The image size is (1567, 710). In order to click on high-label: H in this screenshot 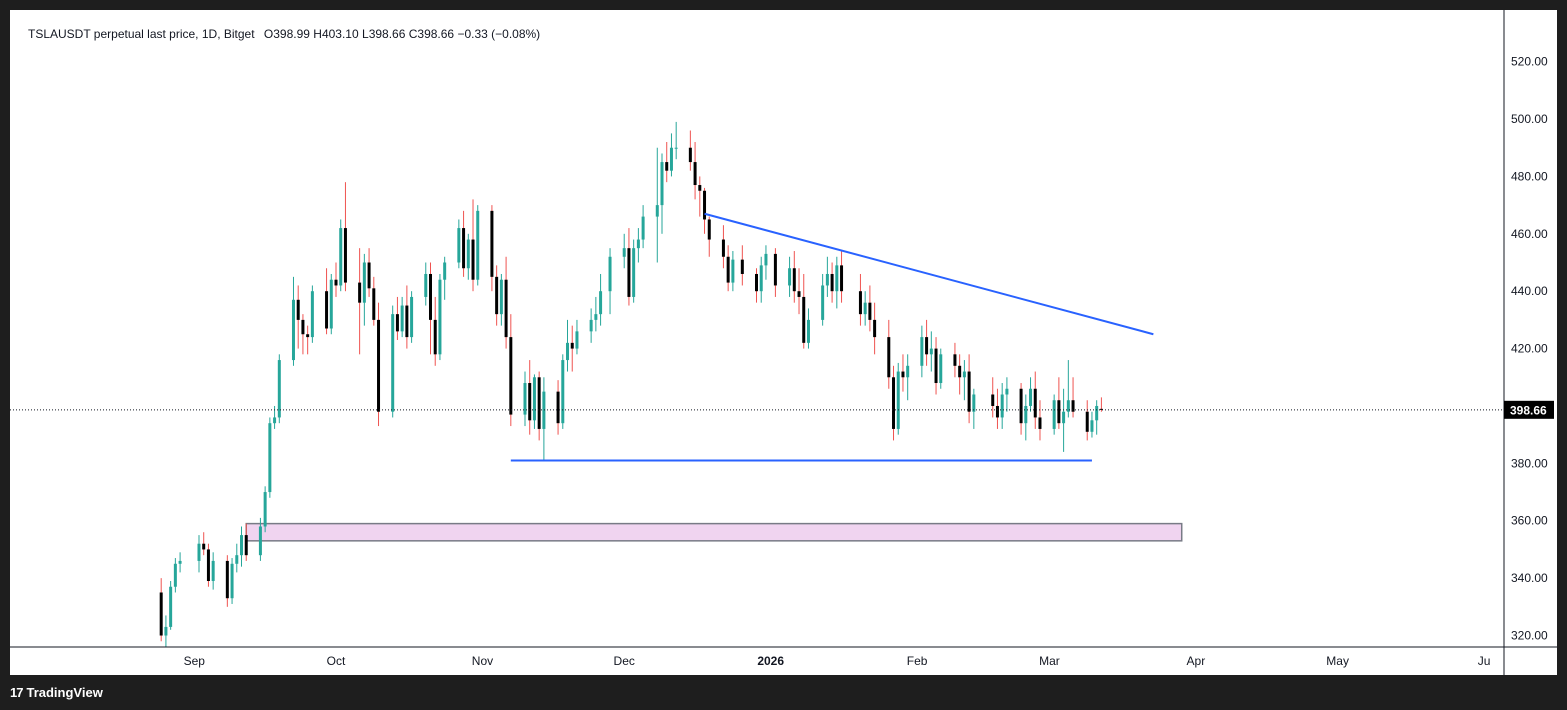, I will do `click(317, 34)`.